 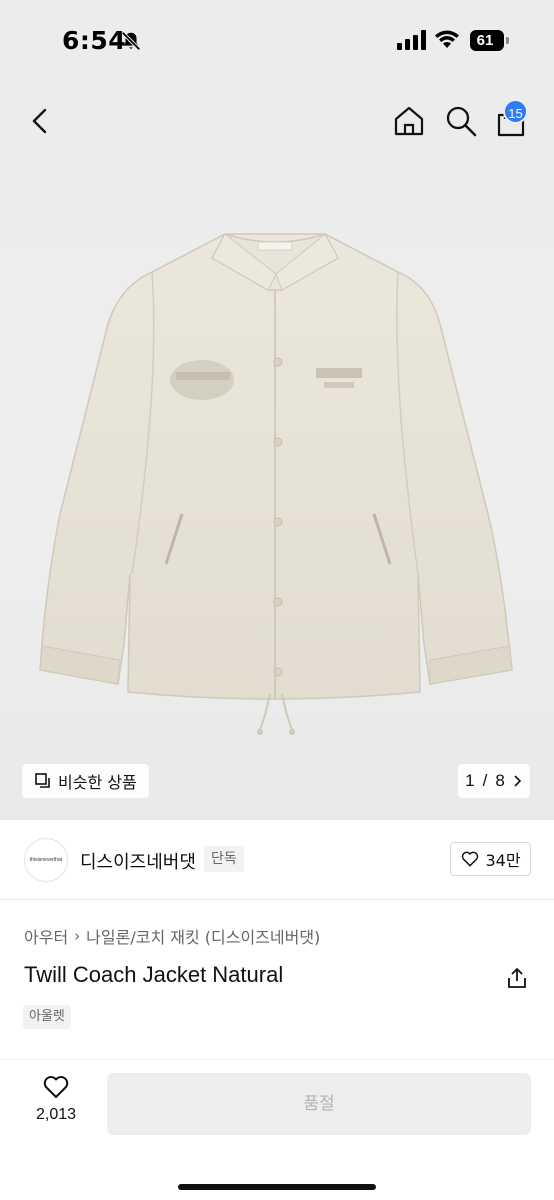 I want to click on sold-out-button: 품절, so click(x=319, y=1104).